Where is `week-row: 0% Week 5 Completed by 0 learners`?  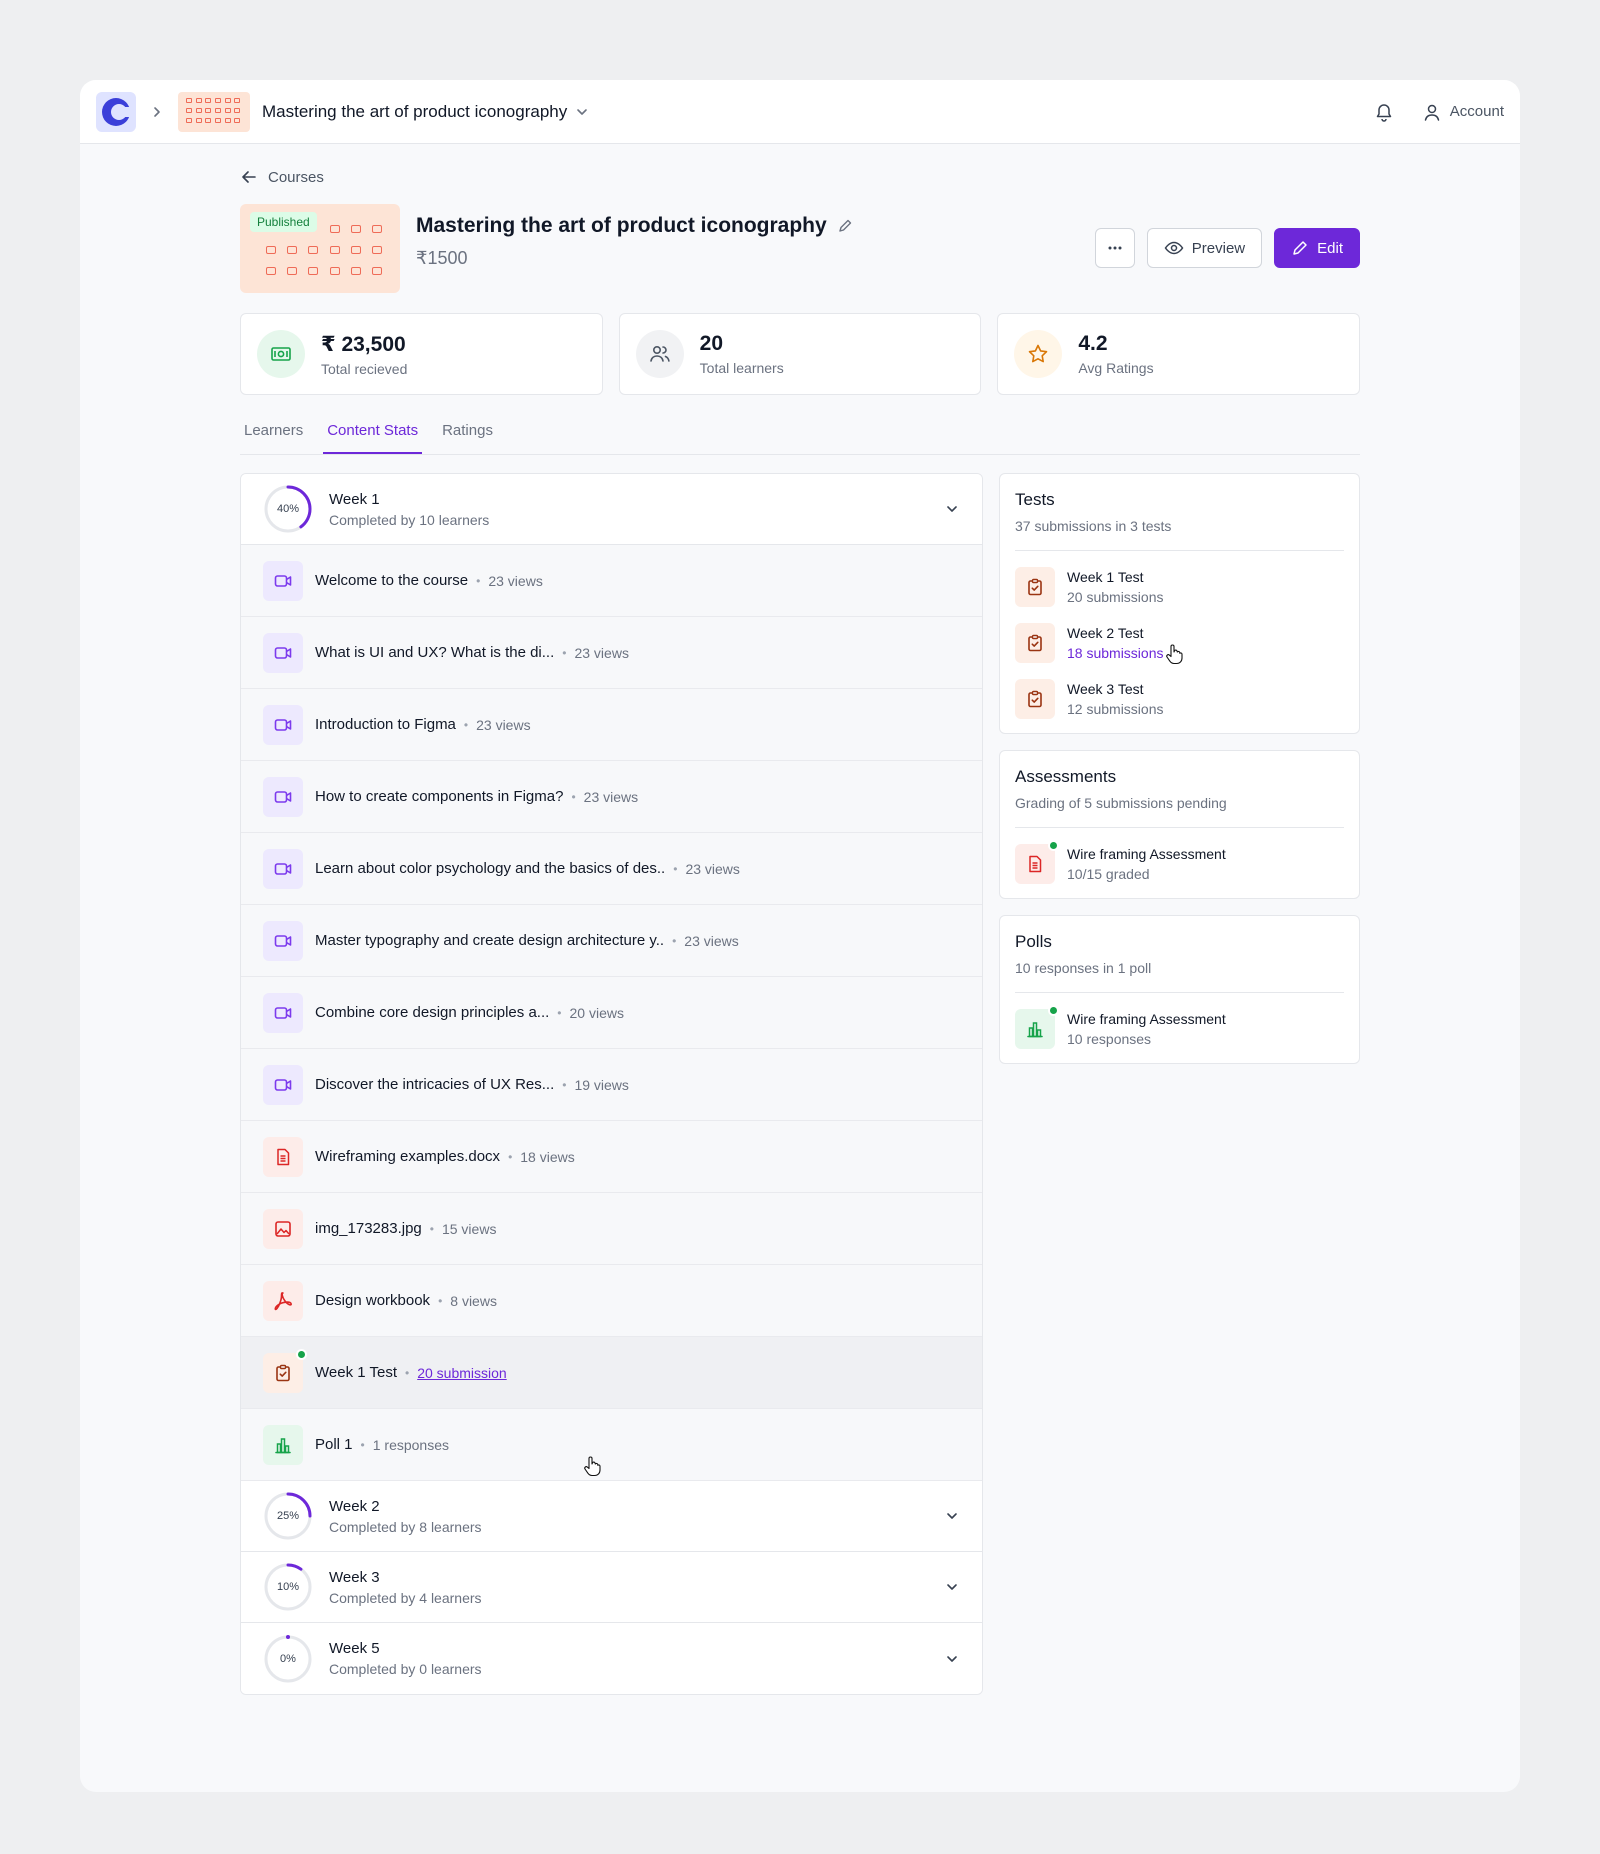
week-row: 0% Week 5 Completed by 0 learners is located at coordinates (611, 1658).